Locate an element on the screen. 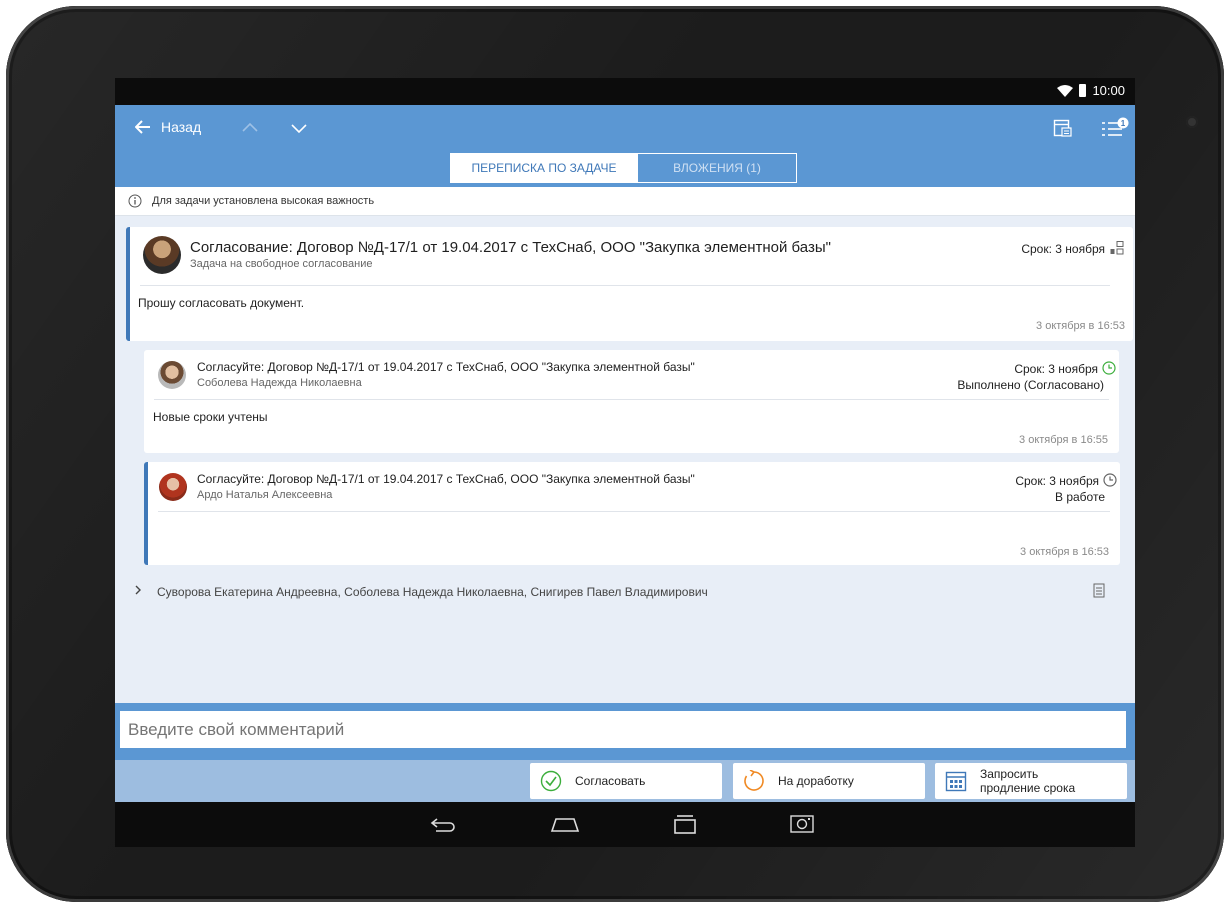 The height and width of the screenshot is (906, 1226). approve-label: Согласовать is located at coordinates (610, 781).